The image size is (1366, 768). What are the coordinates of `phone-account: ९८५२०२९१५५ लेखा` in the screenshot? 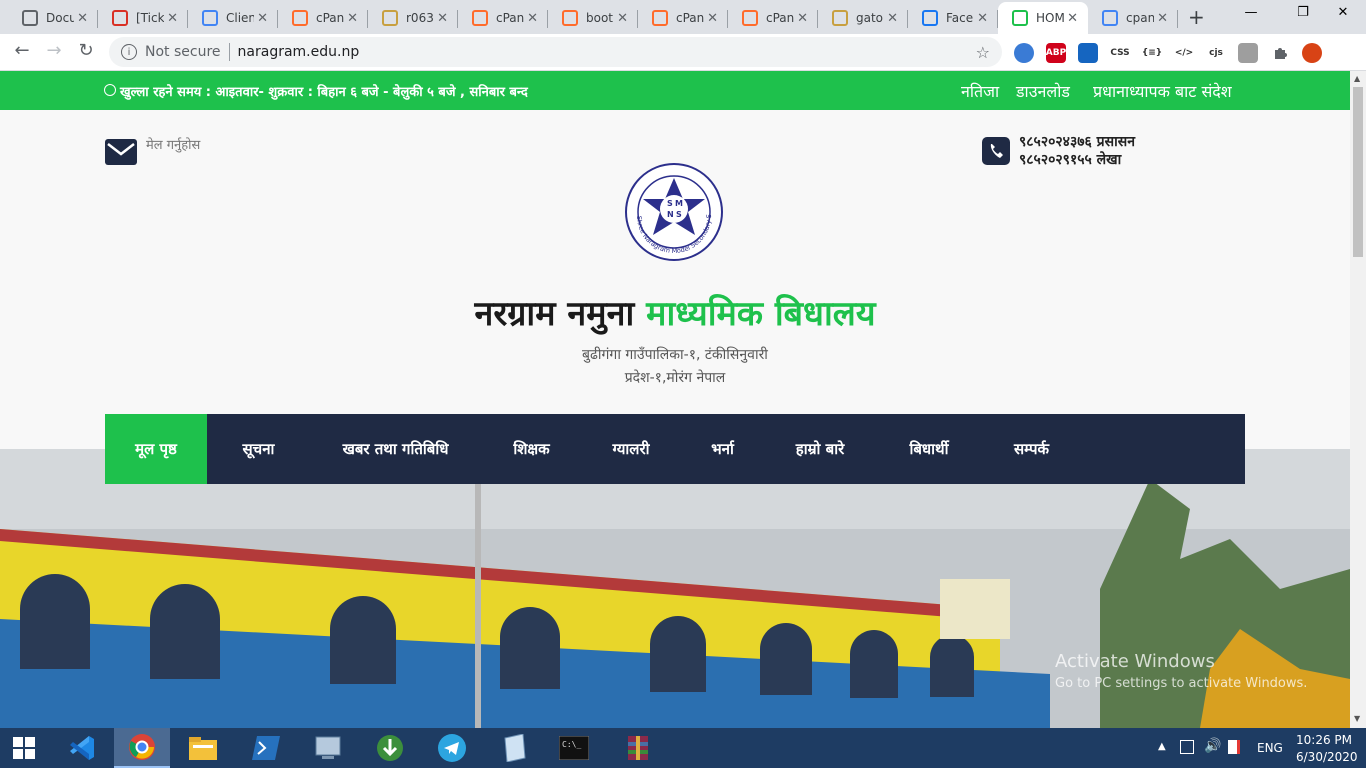 It's located at (1070, 160).